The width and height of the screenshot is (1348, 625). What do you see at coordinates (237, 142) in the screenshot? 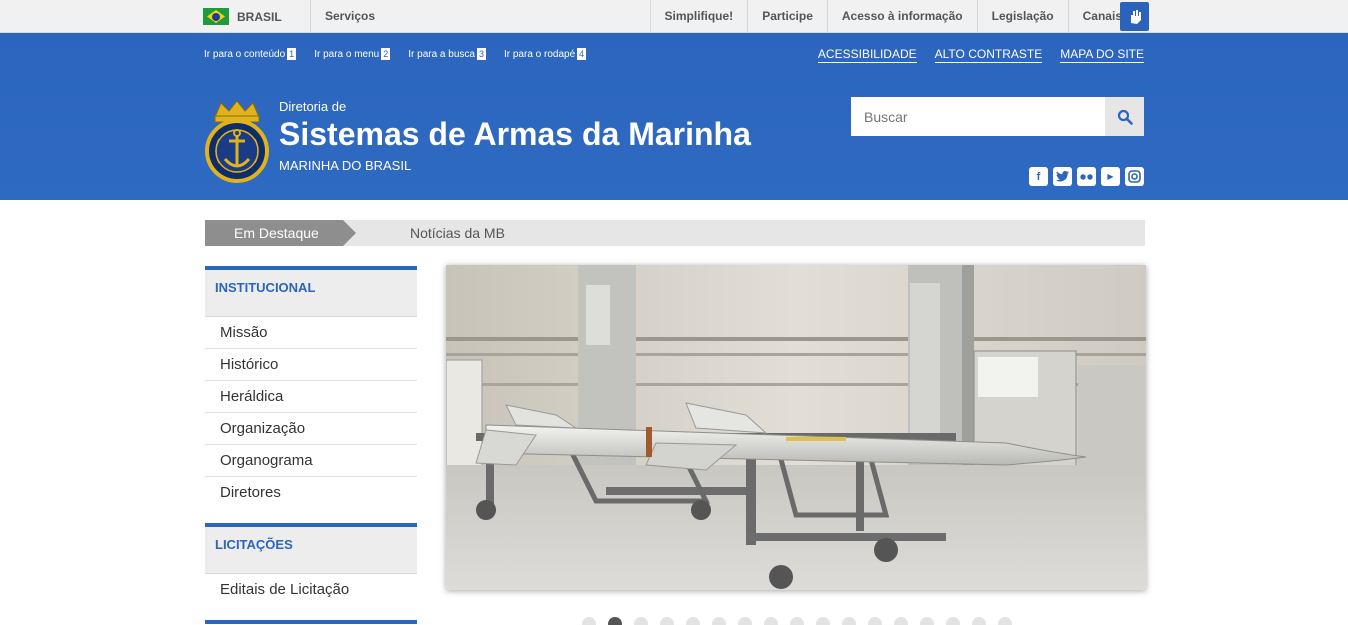
I see `navy-emblem-logo` at bounding box center [237, 142].